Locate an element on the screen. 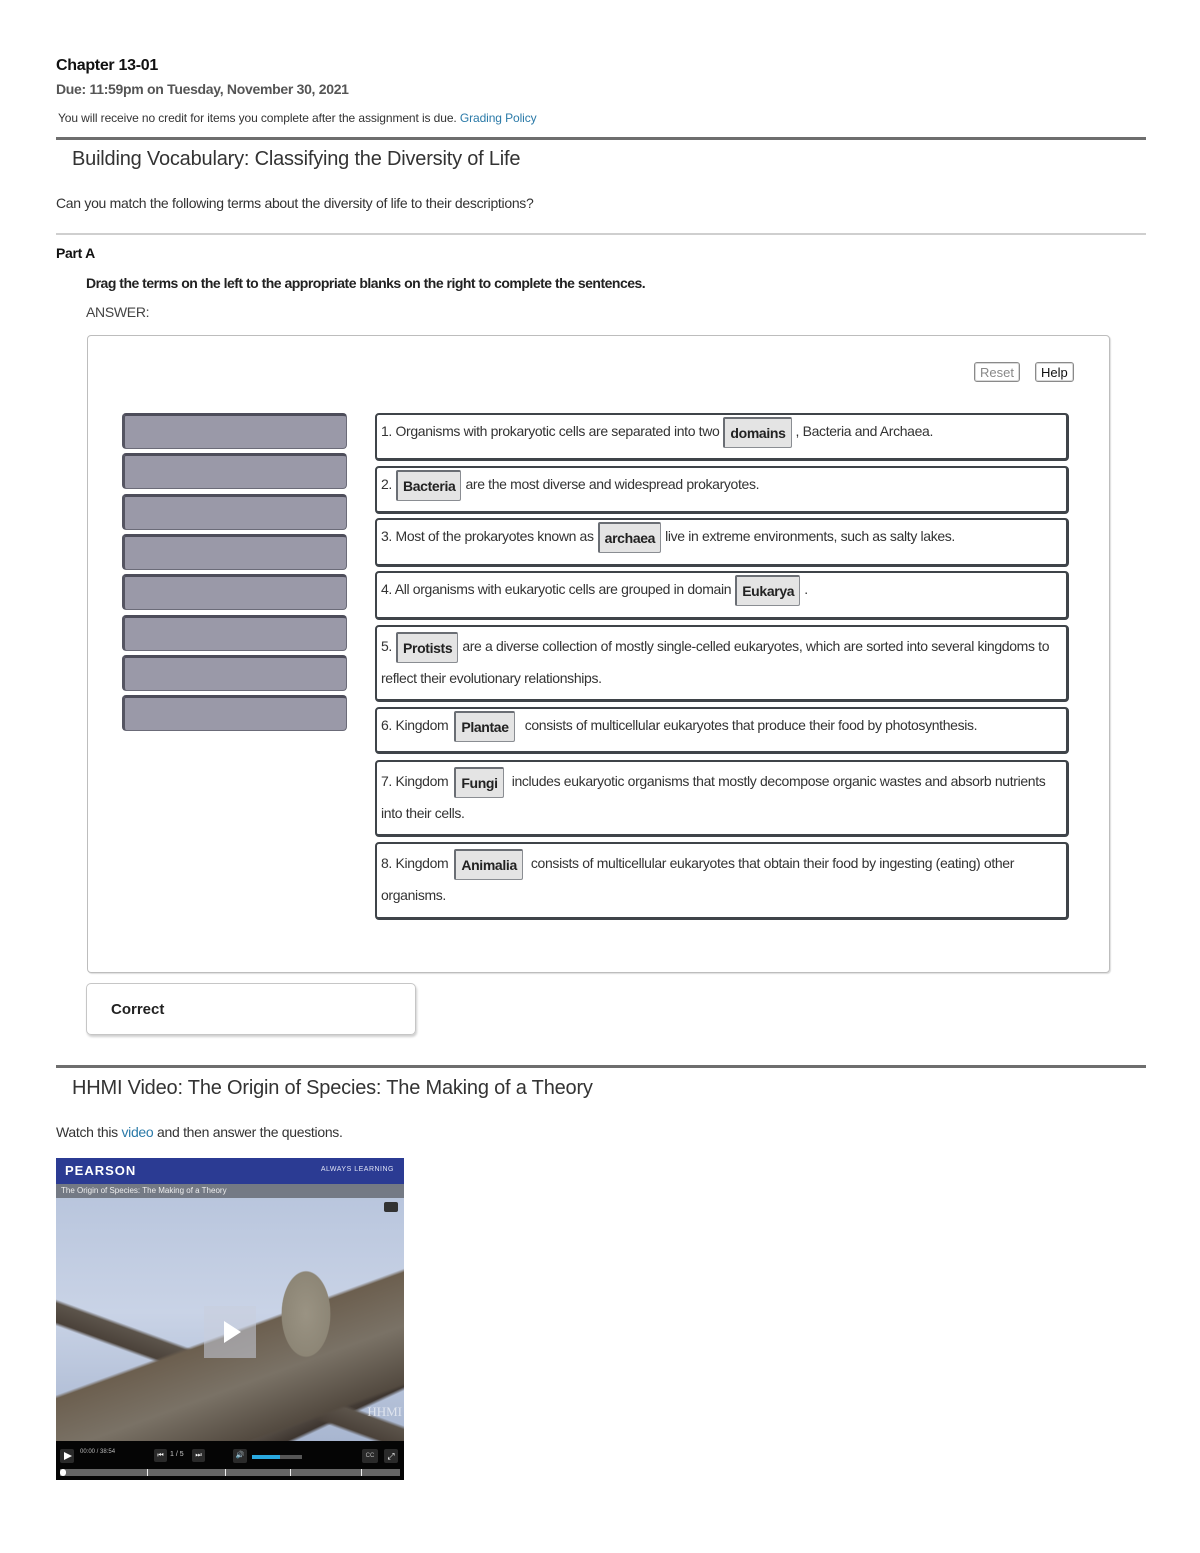  video-watermark: HHMI is located at coordinates (384, 1411).